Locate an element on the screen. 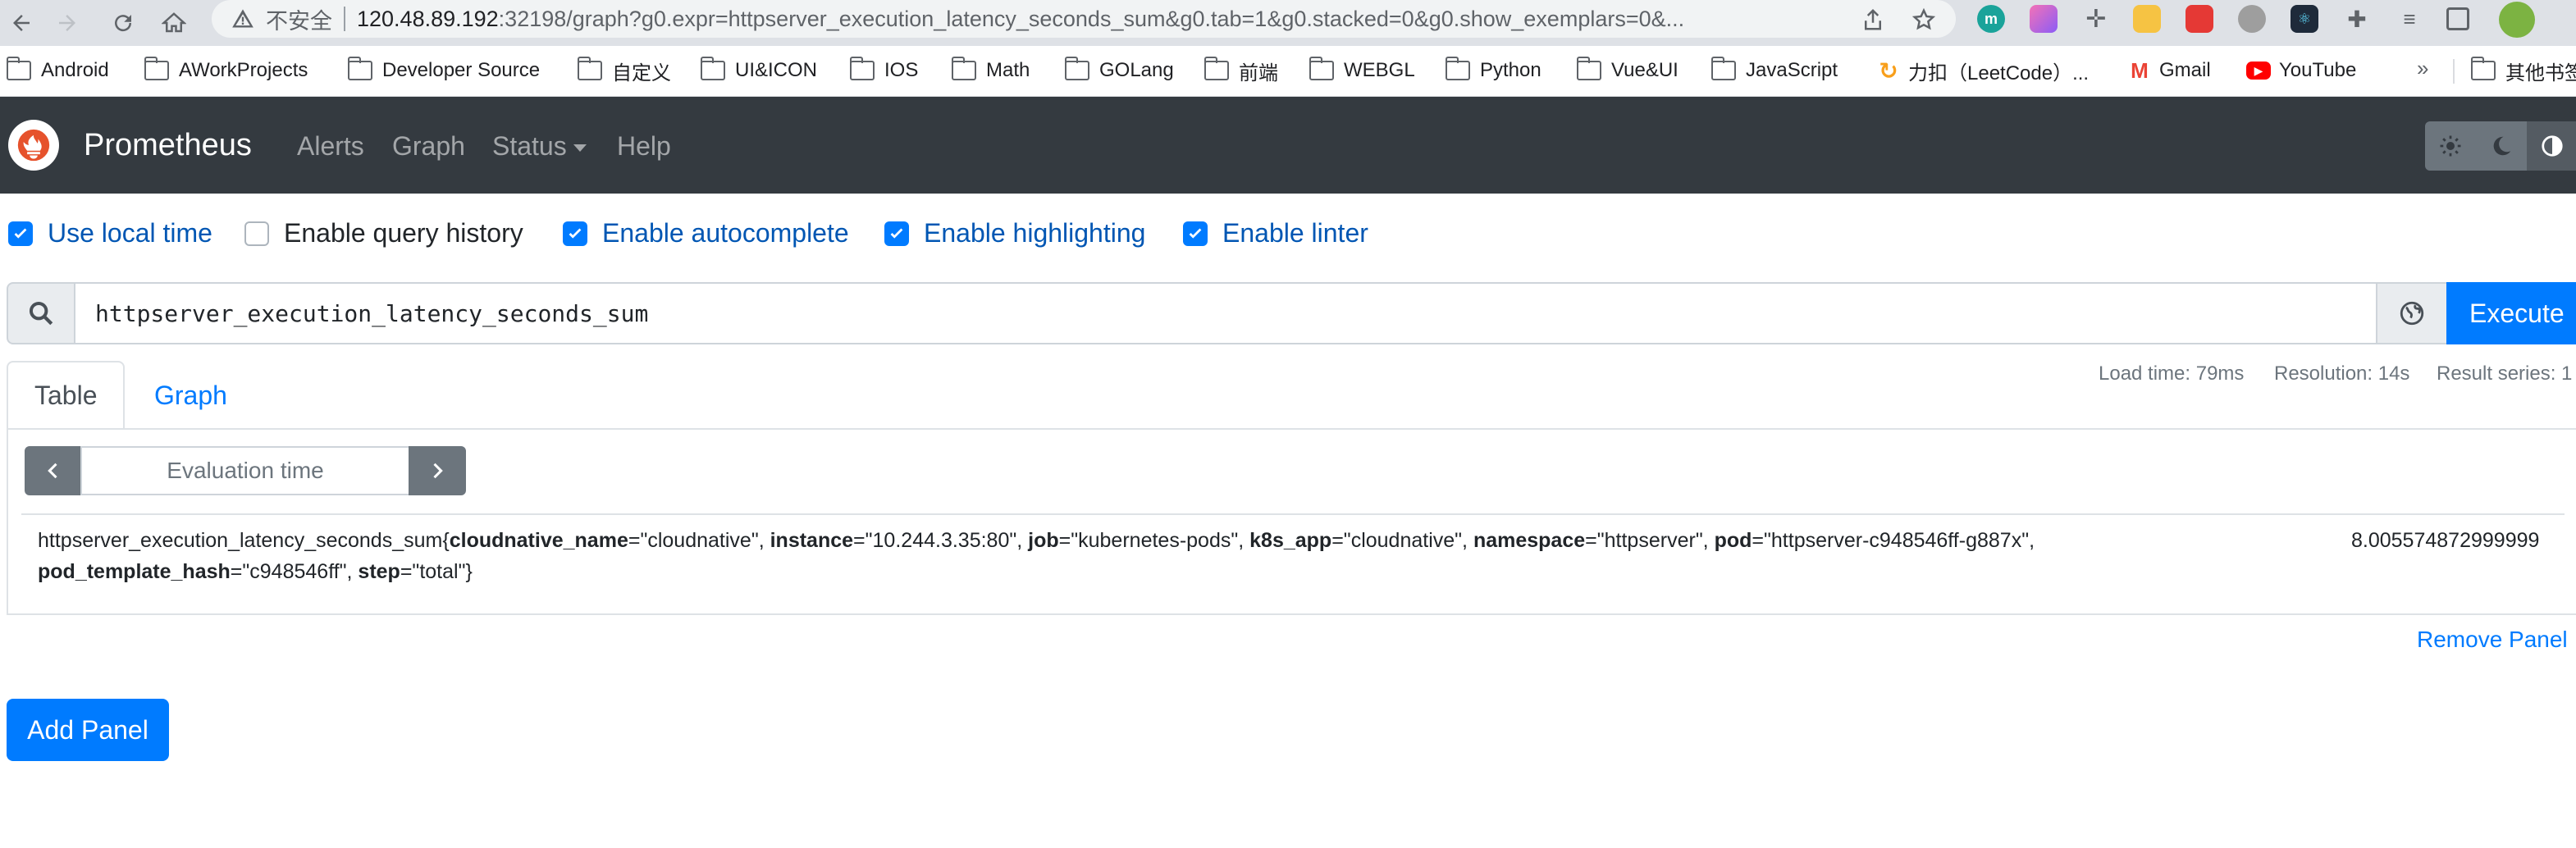  profile-avatar is located at coordinates (2517, 20).